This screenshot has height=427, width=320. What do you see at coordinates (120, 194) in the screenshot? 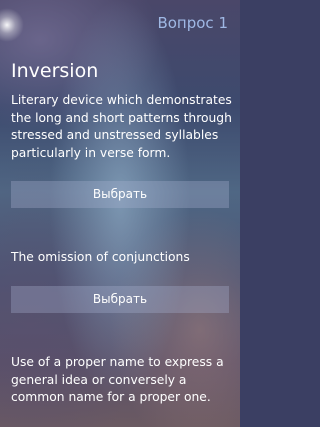
I see `option-1-choose-button: Выбрать` at bounding box center [120, 194].